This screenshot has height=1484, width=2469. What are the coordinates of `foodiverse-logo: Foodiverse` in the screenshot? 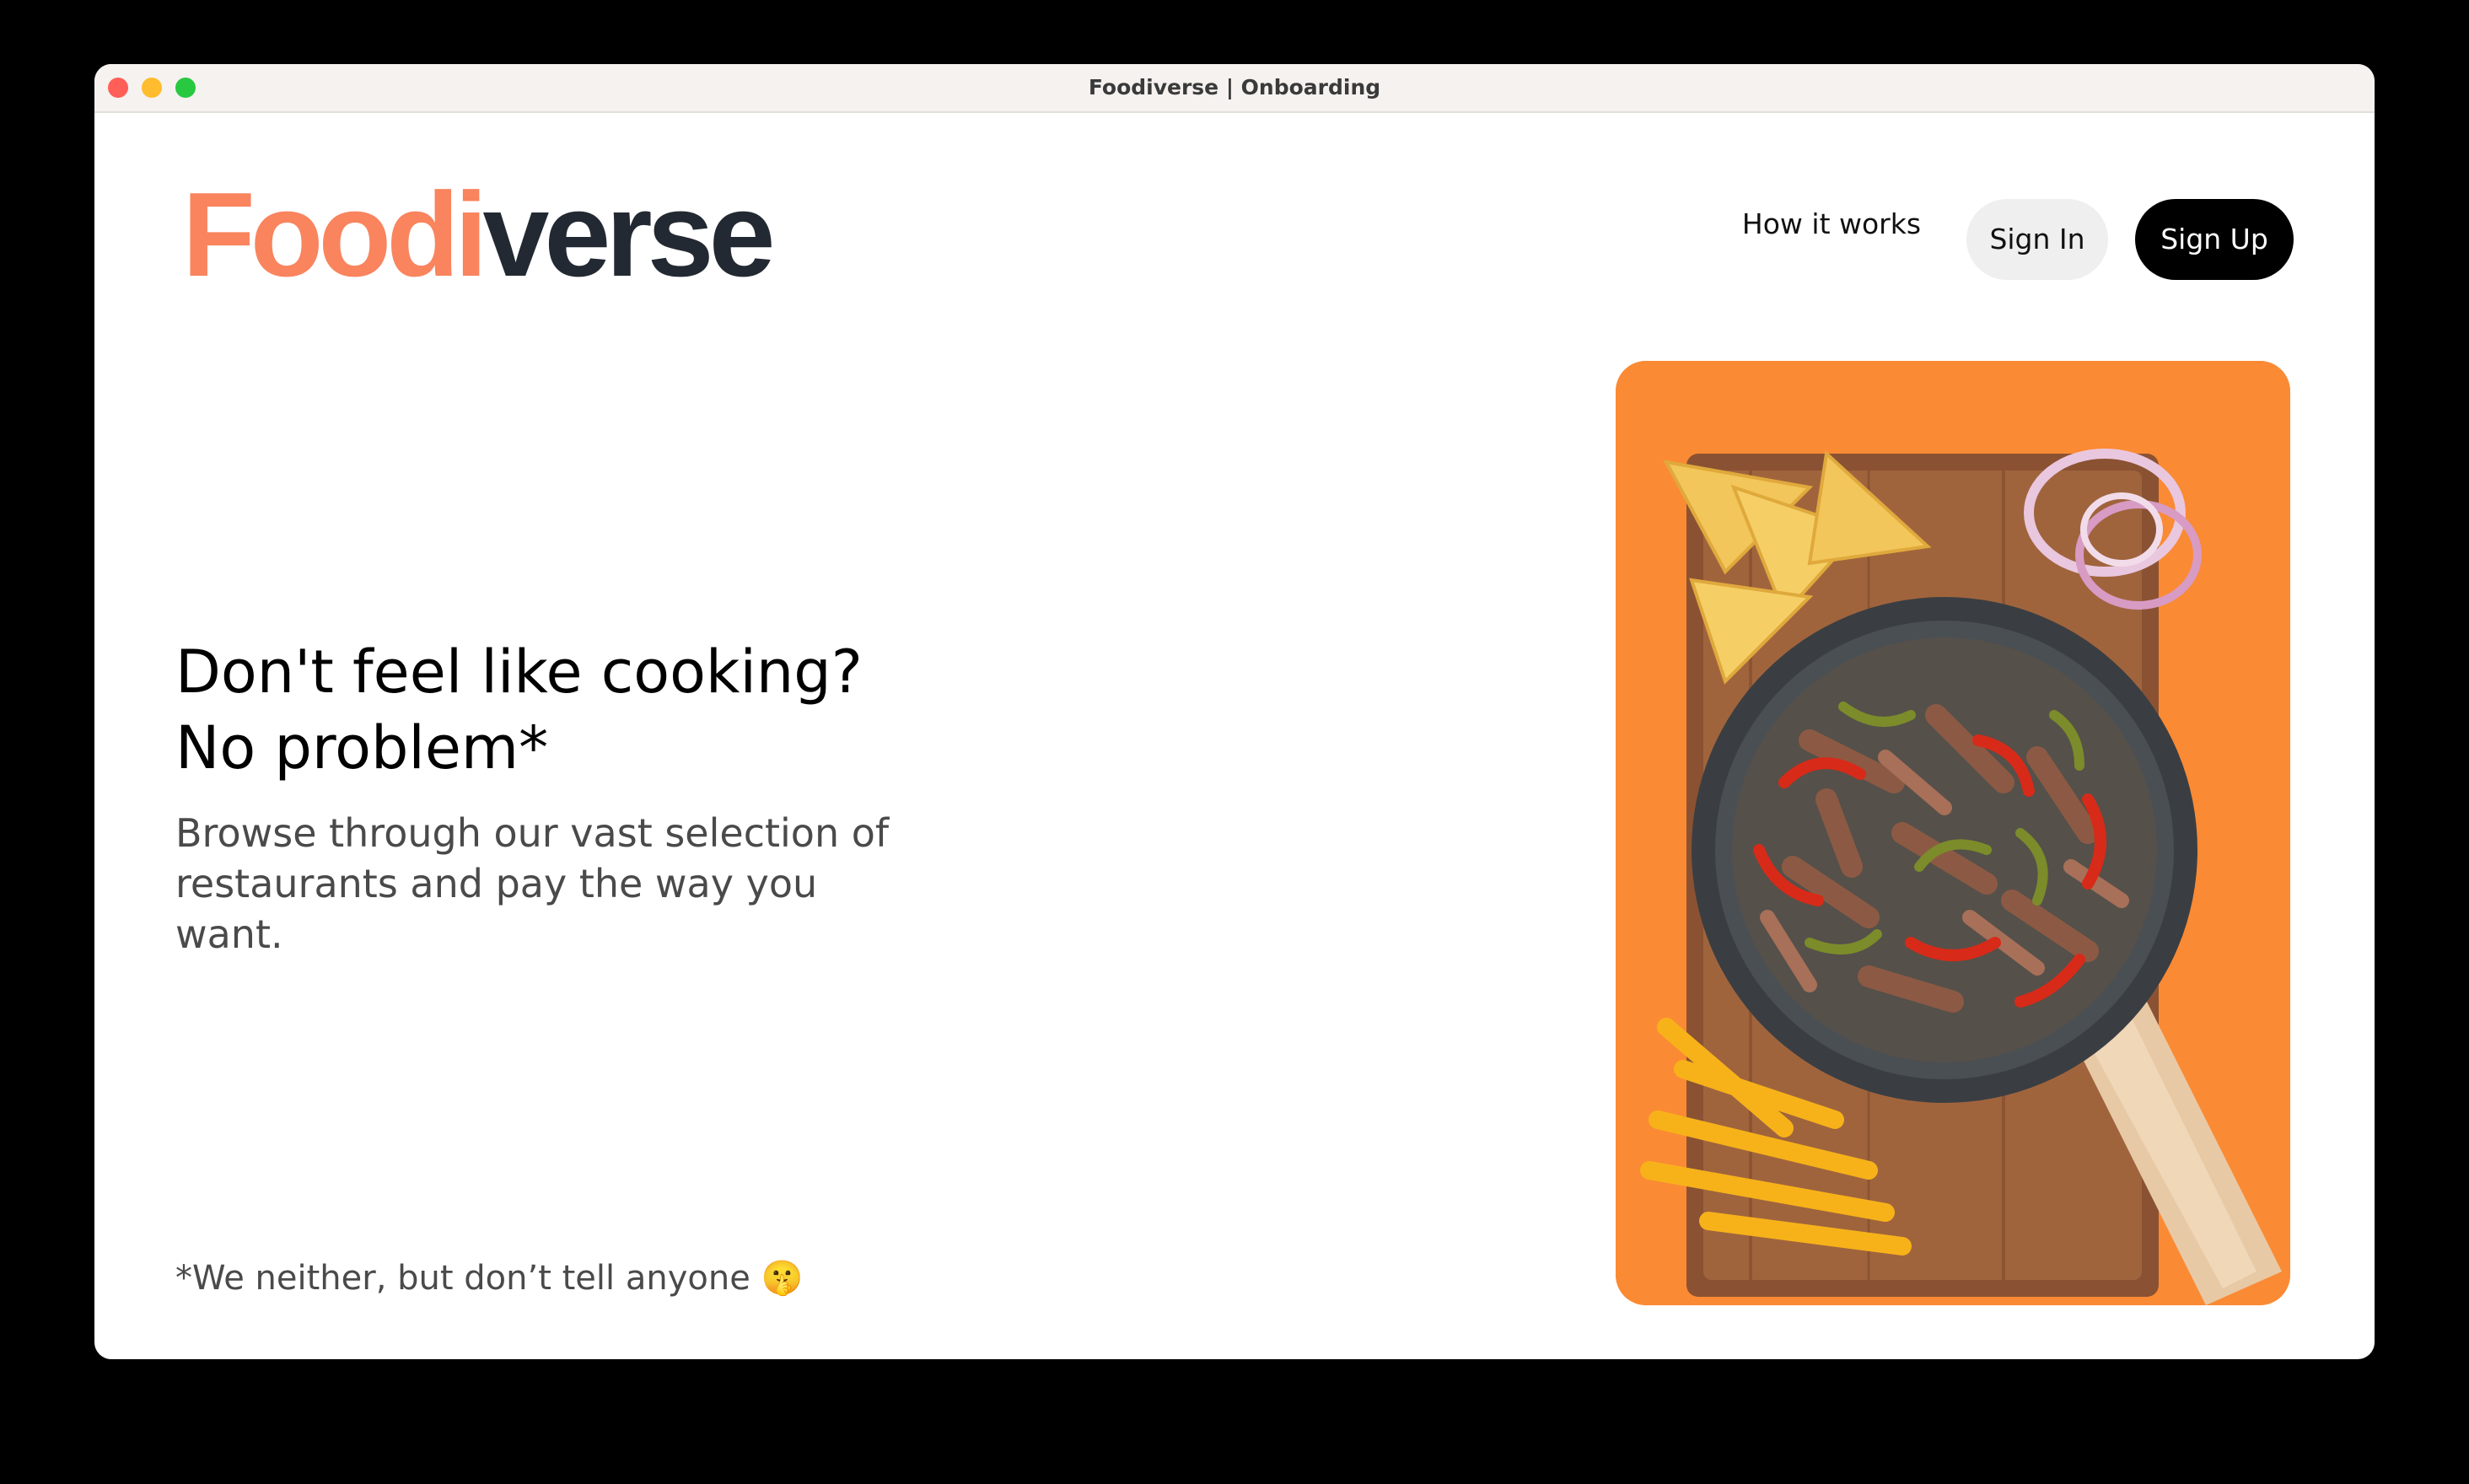 It's located at (479, 235).